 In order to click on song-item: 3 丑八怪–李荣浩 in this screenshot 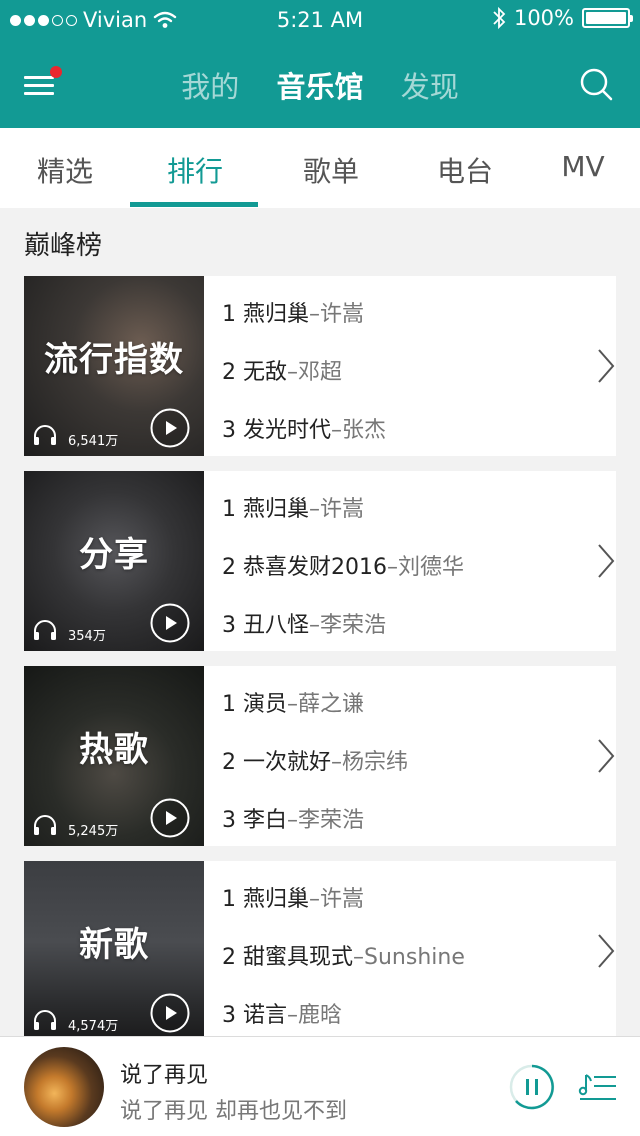, I will do `click(304, 623)`.